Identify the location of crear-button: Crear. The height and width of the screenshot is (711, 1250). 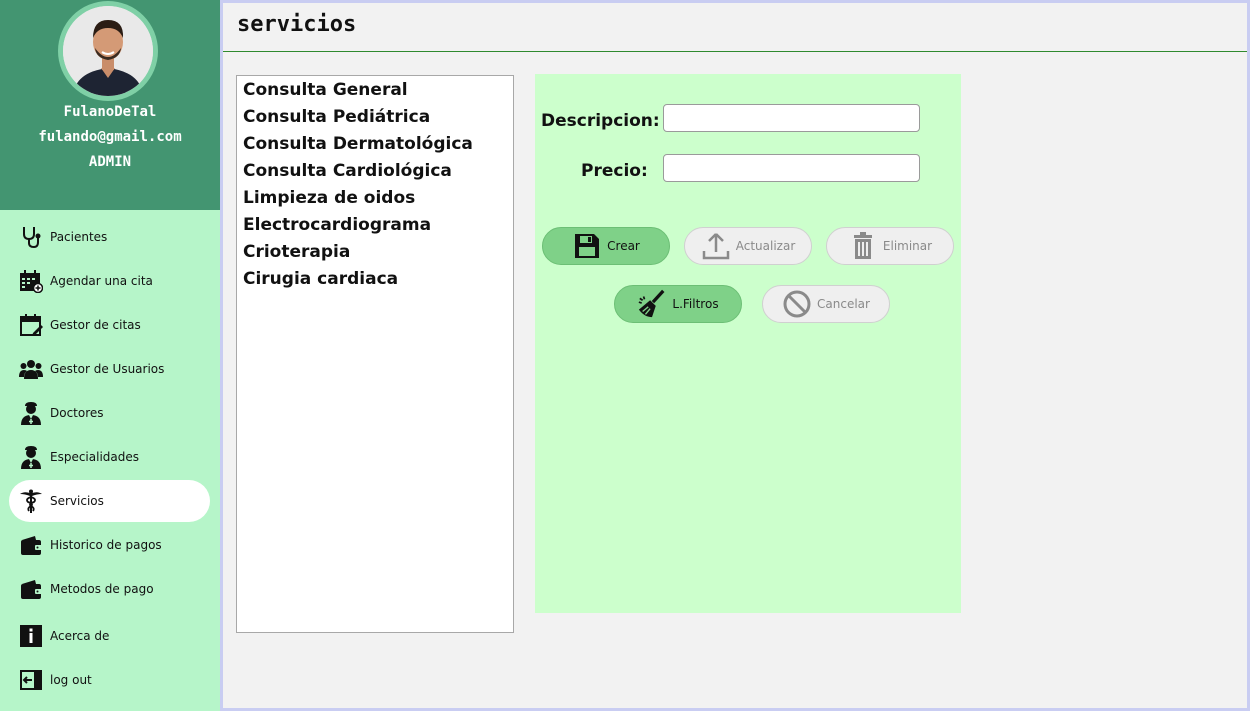
(606, 246).